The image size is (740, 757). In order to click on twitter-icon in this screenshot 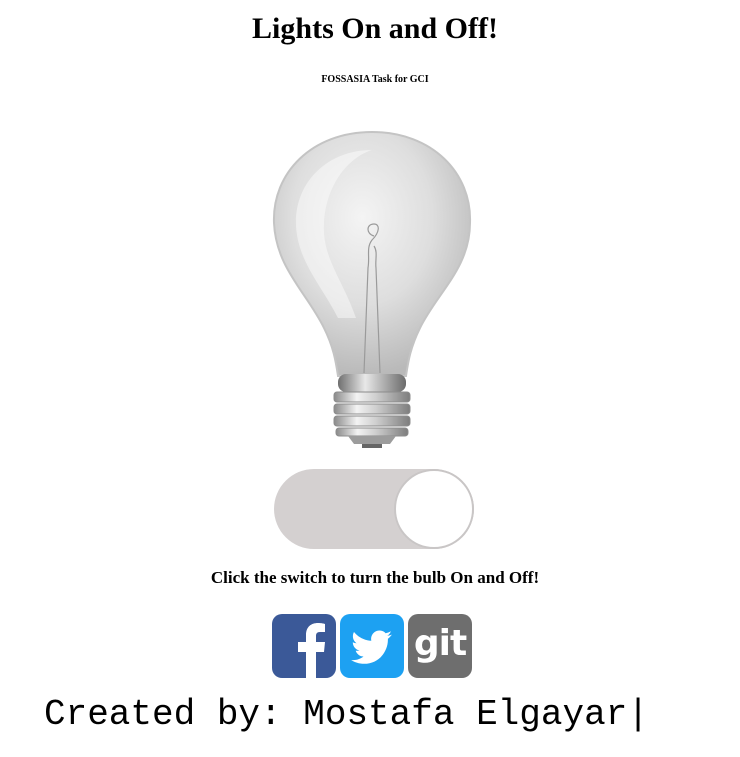, I will do `click(372, 646)`.